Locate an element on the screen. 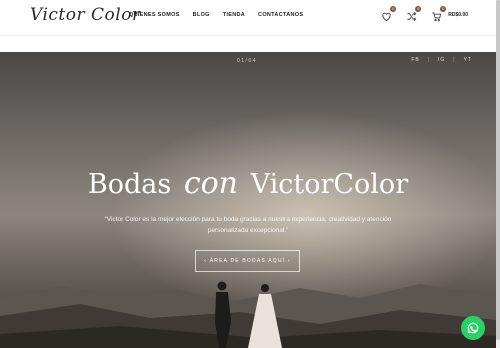  social-links: FB | IG | YT is located at coordinates (441, 60).